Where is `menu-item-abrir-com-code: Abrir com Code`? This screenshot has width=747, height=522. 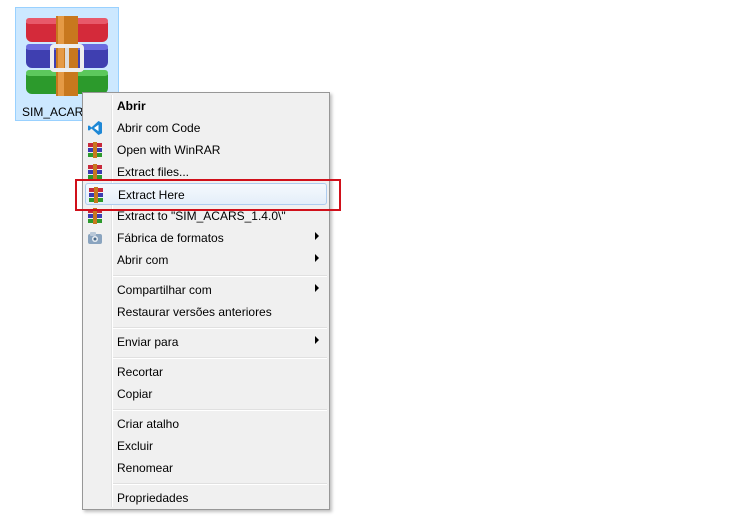
menu-item-abrir-com-code: Abrir com Code is located at coordinates (206, 128).